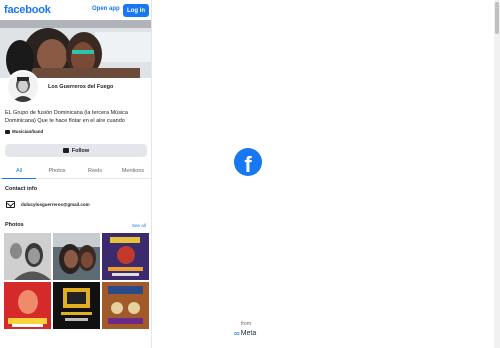 This screenshot has width=500, height=348. I want to click on follow-label: Follow, so click(80, 150).